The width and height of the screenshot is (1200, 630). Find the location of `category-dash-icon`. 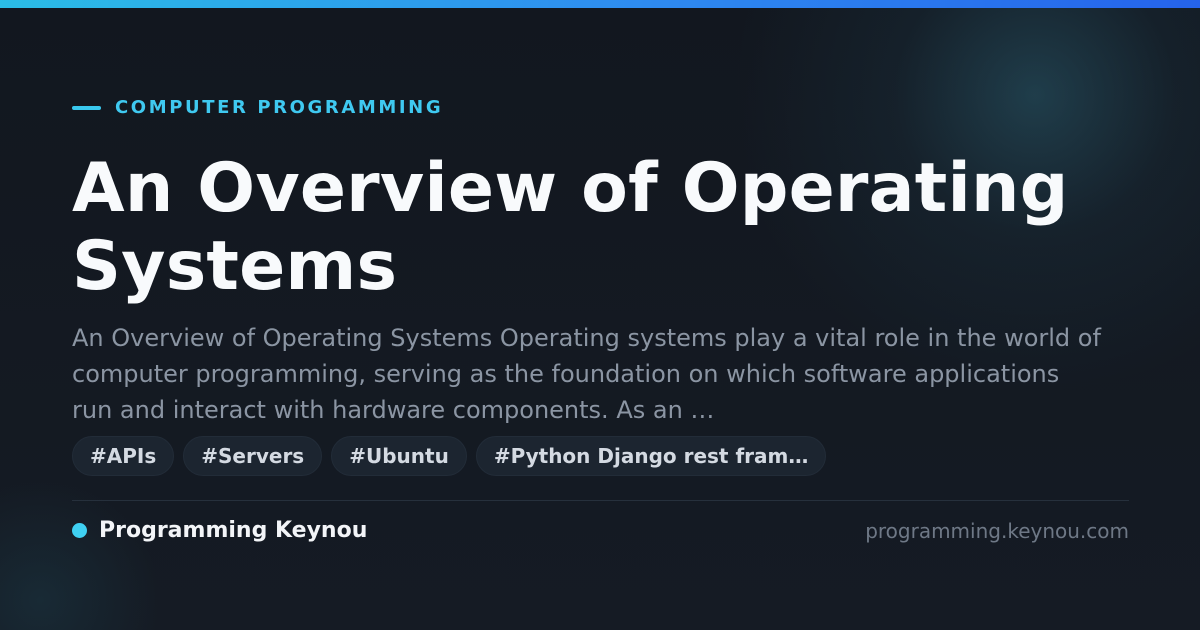

category-dash-icon is located at coordinates (86, 108).